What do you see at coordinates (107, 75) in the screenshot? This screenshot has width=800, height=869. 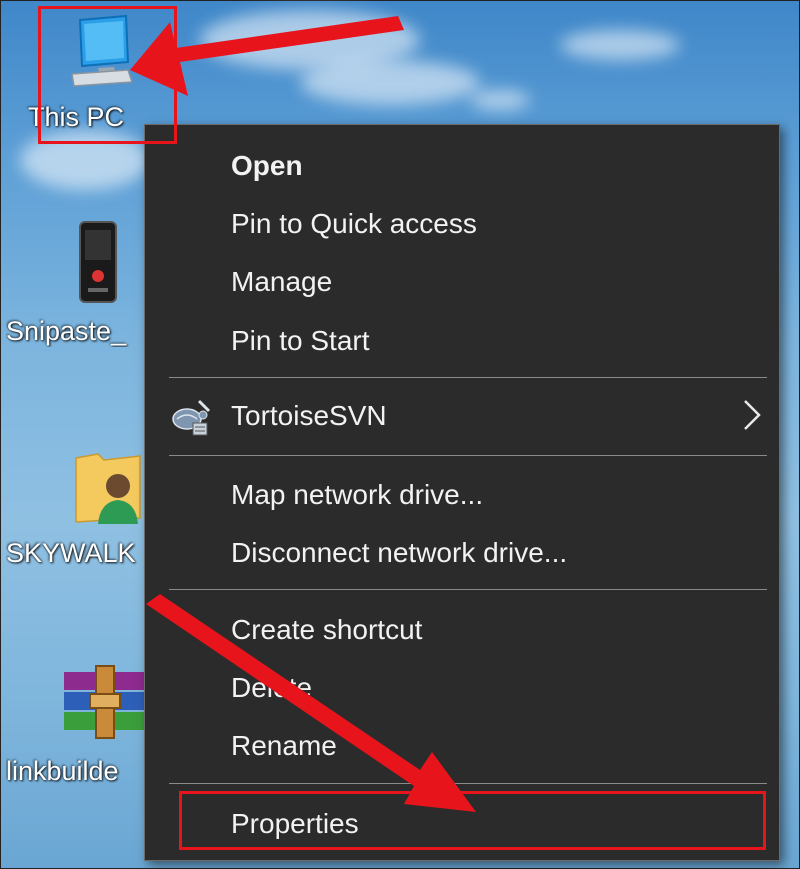 I see `this-pc-highlight-box` at bounding box center [107, 75].